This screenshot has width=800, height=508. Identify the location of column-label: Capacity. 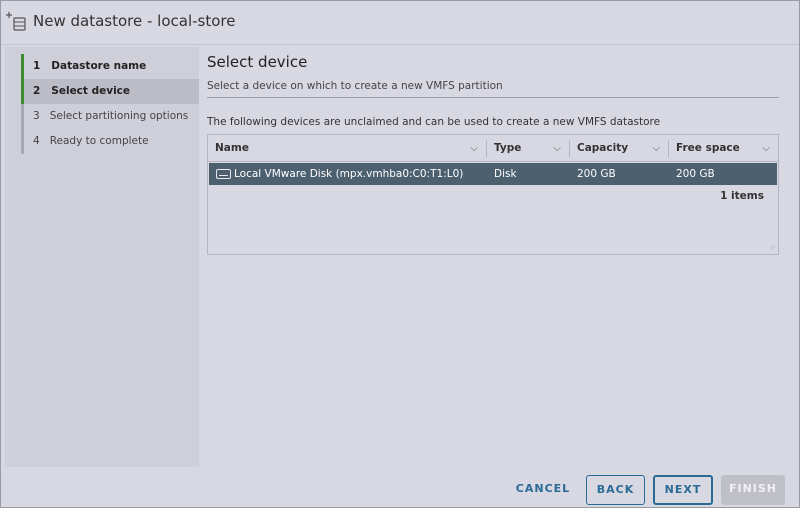
(603, 148).